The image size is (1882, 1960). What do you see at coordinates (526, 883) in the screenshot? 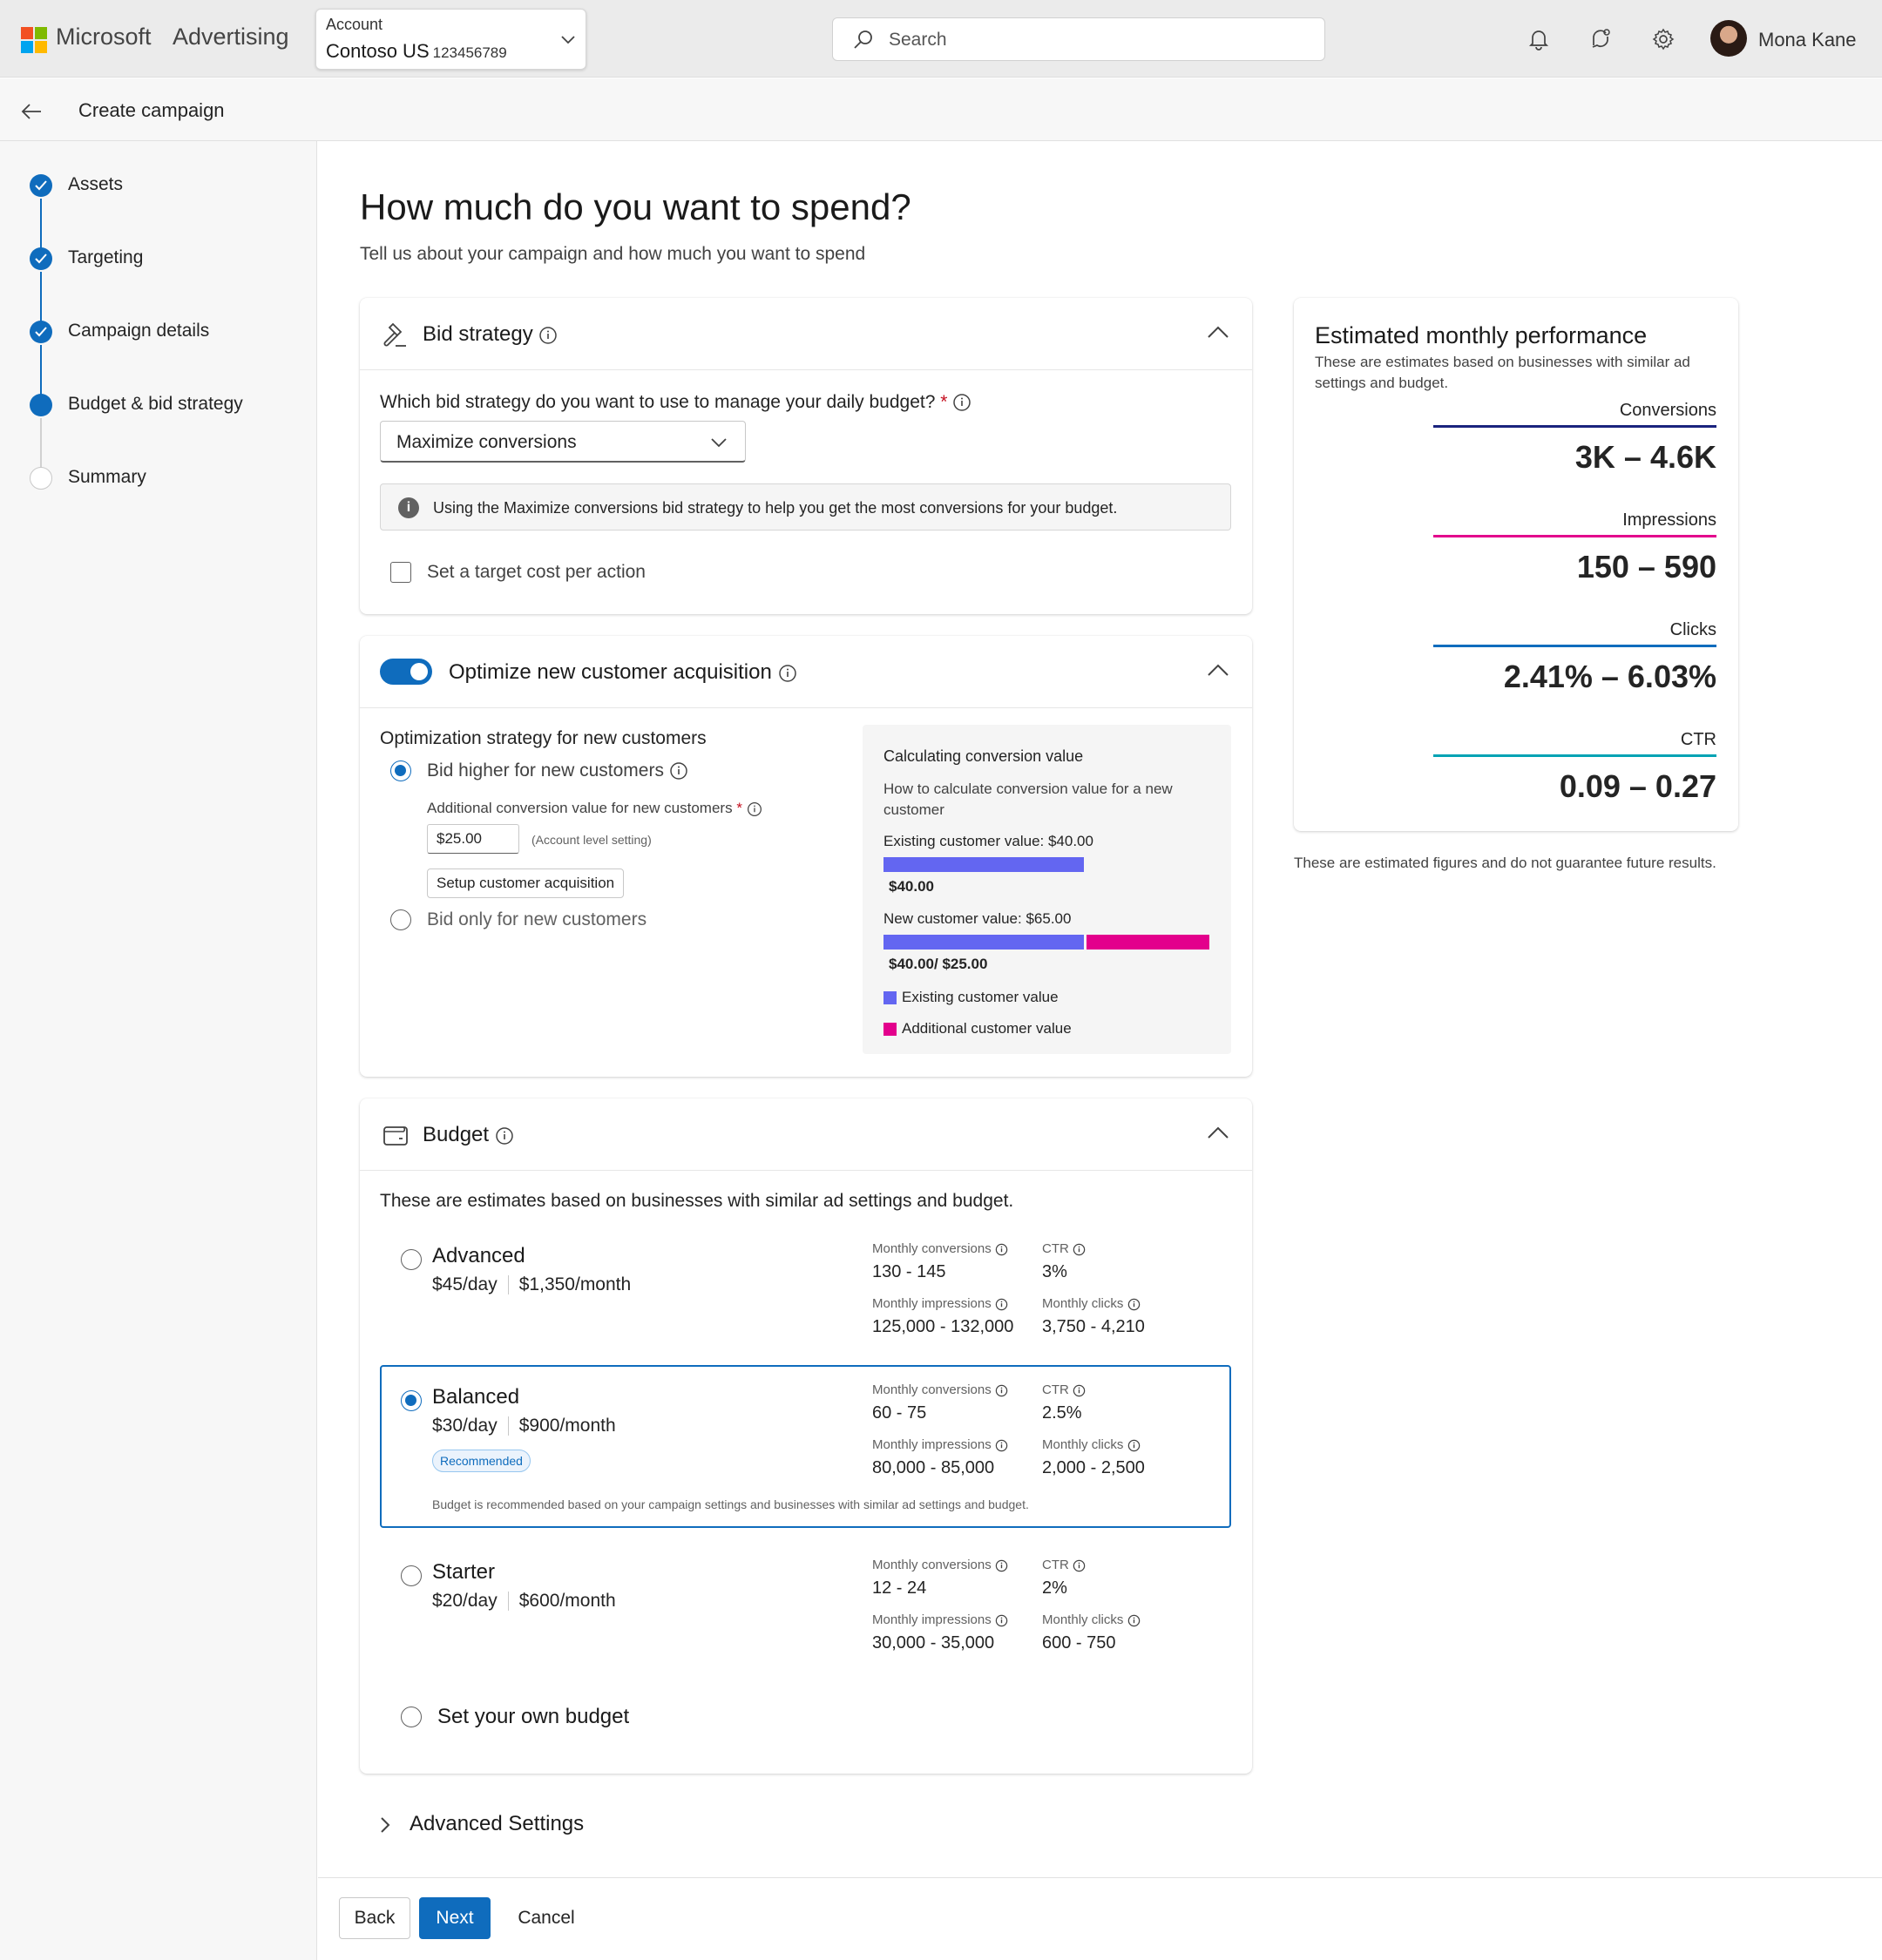
I see `setup-customer-acquisition-button: Setup customer acquisition` at bounding box center [526, 883].